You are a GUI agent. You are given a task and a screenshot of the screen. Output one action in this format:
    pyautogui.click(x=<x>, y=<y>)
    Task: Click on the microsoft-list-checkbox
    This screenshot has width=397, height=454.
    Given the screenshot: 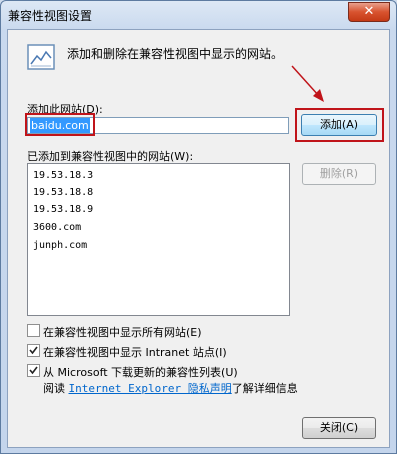 What is the action you would take?
    pyautogui.click(x=33, y=370)
    